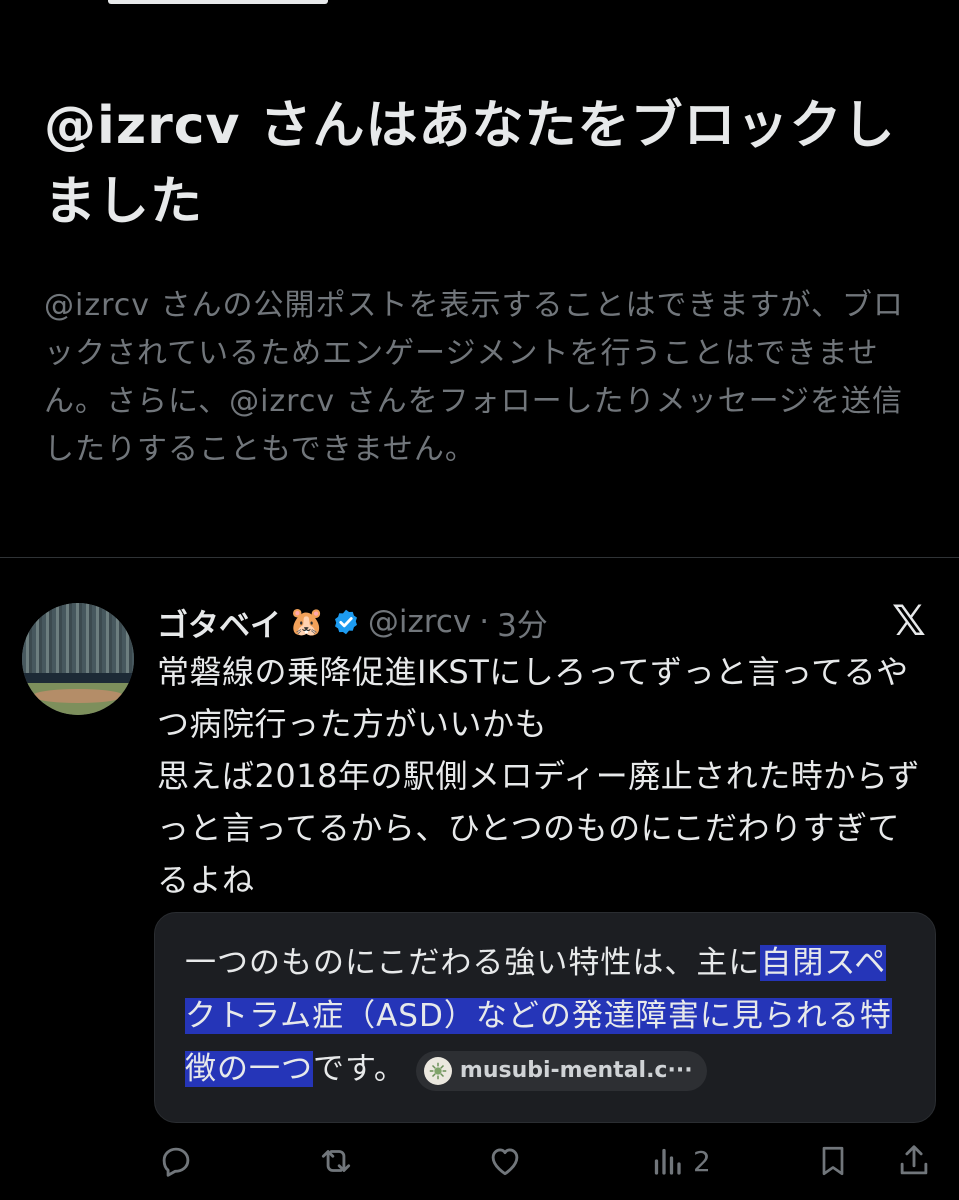 The image size is (959, 1200). I want to click on views-count: 2, so click(702, 1161).